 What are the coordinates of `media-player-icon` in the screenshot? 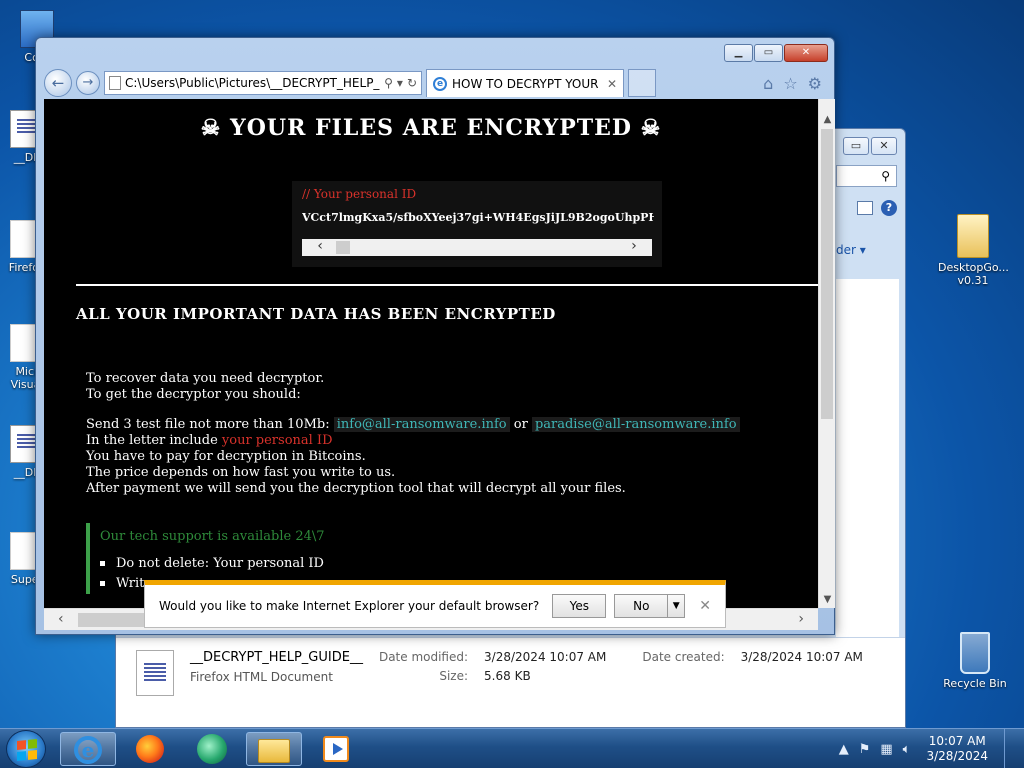 It's located at (336, 749).